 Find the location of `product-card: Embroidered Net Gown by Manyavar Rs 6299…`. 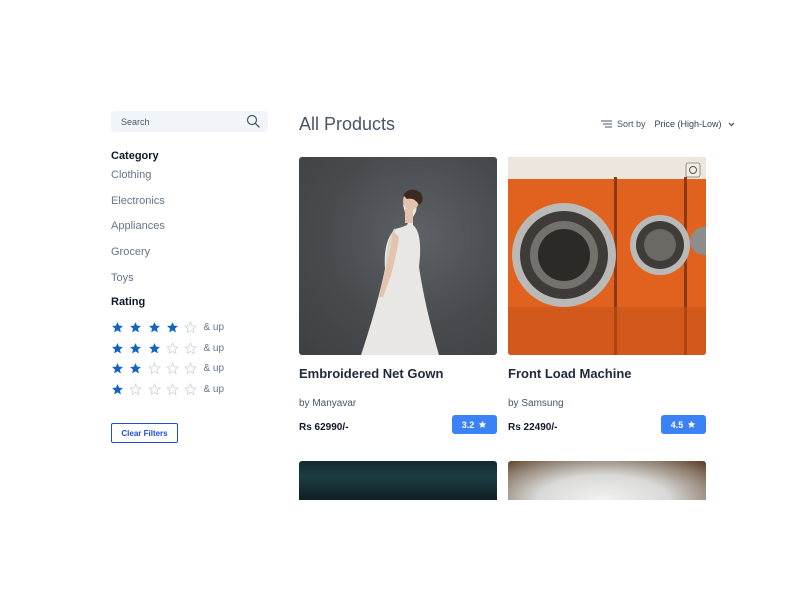

product-card: Embroidered Net Gown by Manyavar Rs 6299… is located at coordinates (398, 295).